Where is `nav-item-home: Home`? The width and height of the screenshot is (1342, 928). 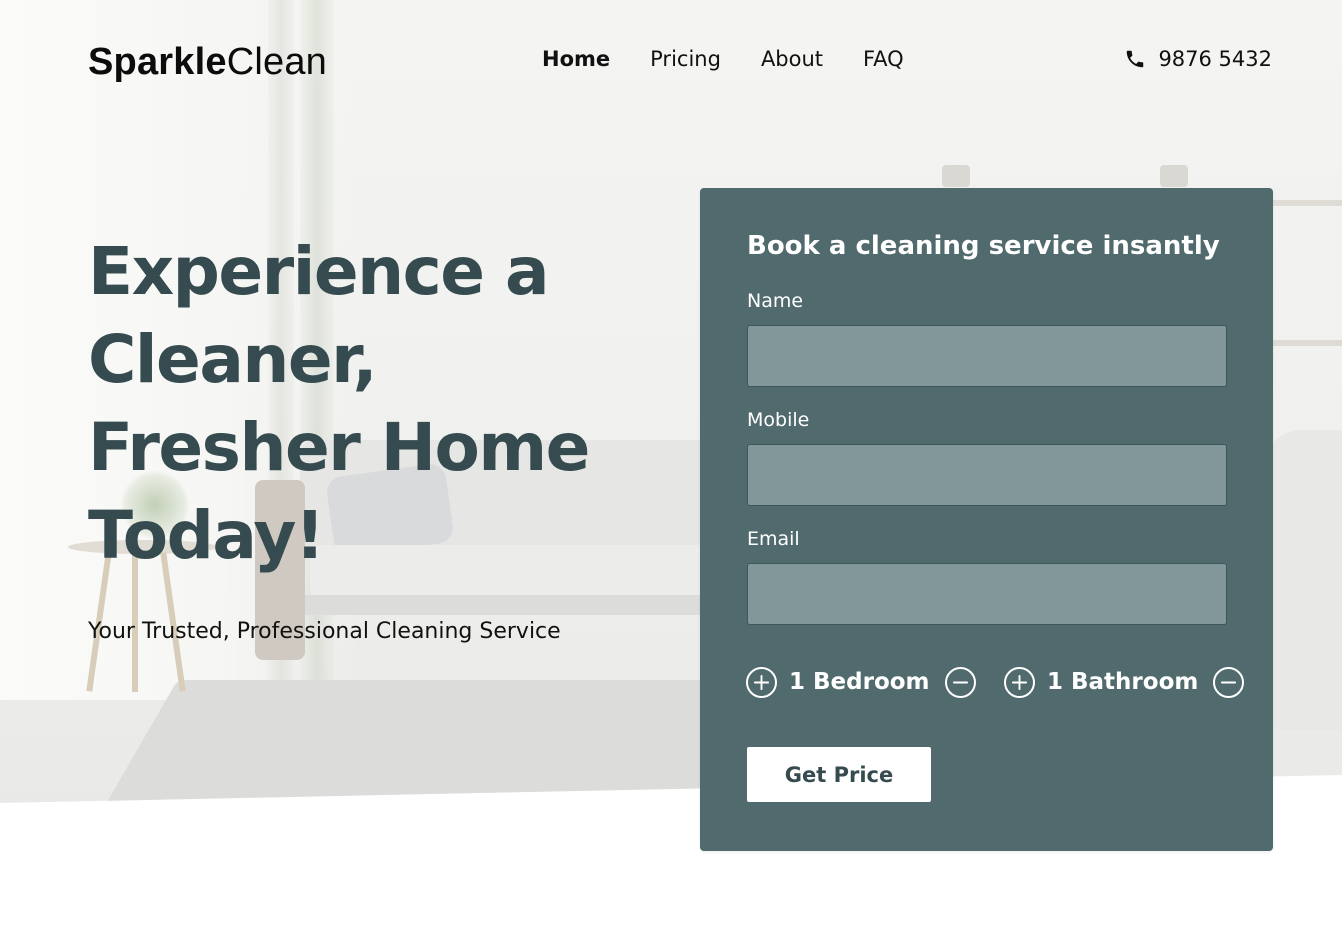
nav-item-home: Home is located at coordinates (576, 59).